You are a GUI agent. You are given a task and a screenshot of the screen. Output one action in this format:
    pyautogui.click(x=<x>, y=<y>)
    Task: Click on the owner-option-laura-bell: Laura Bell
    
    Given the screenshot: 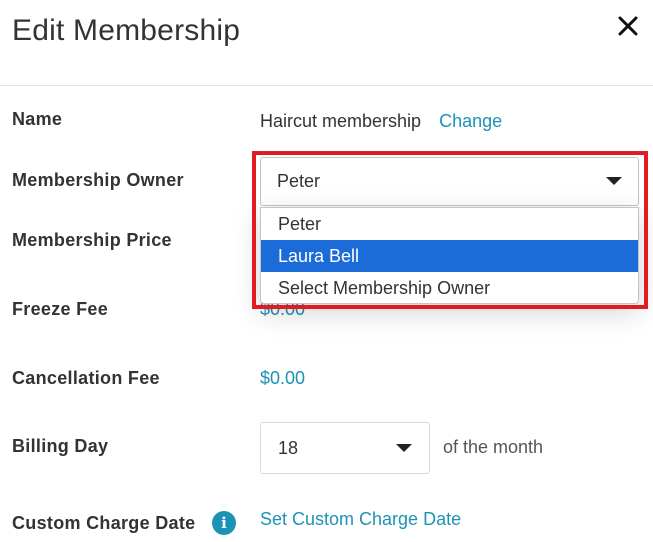 What is the action you would take?
    pyautogui.click(x=449, y=256)
    